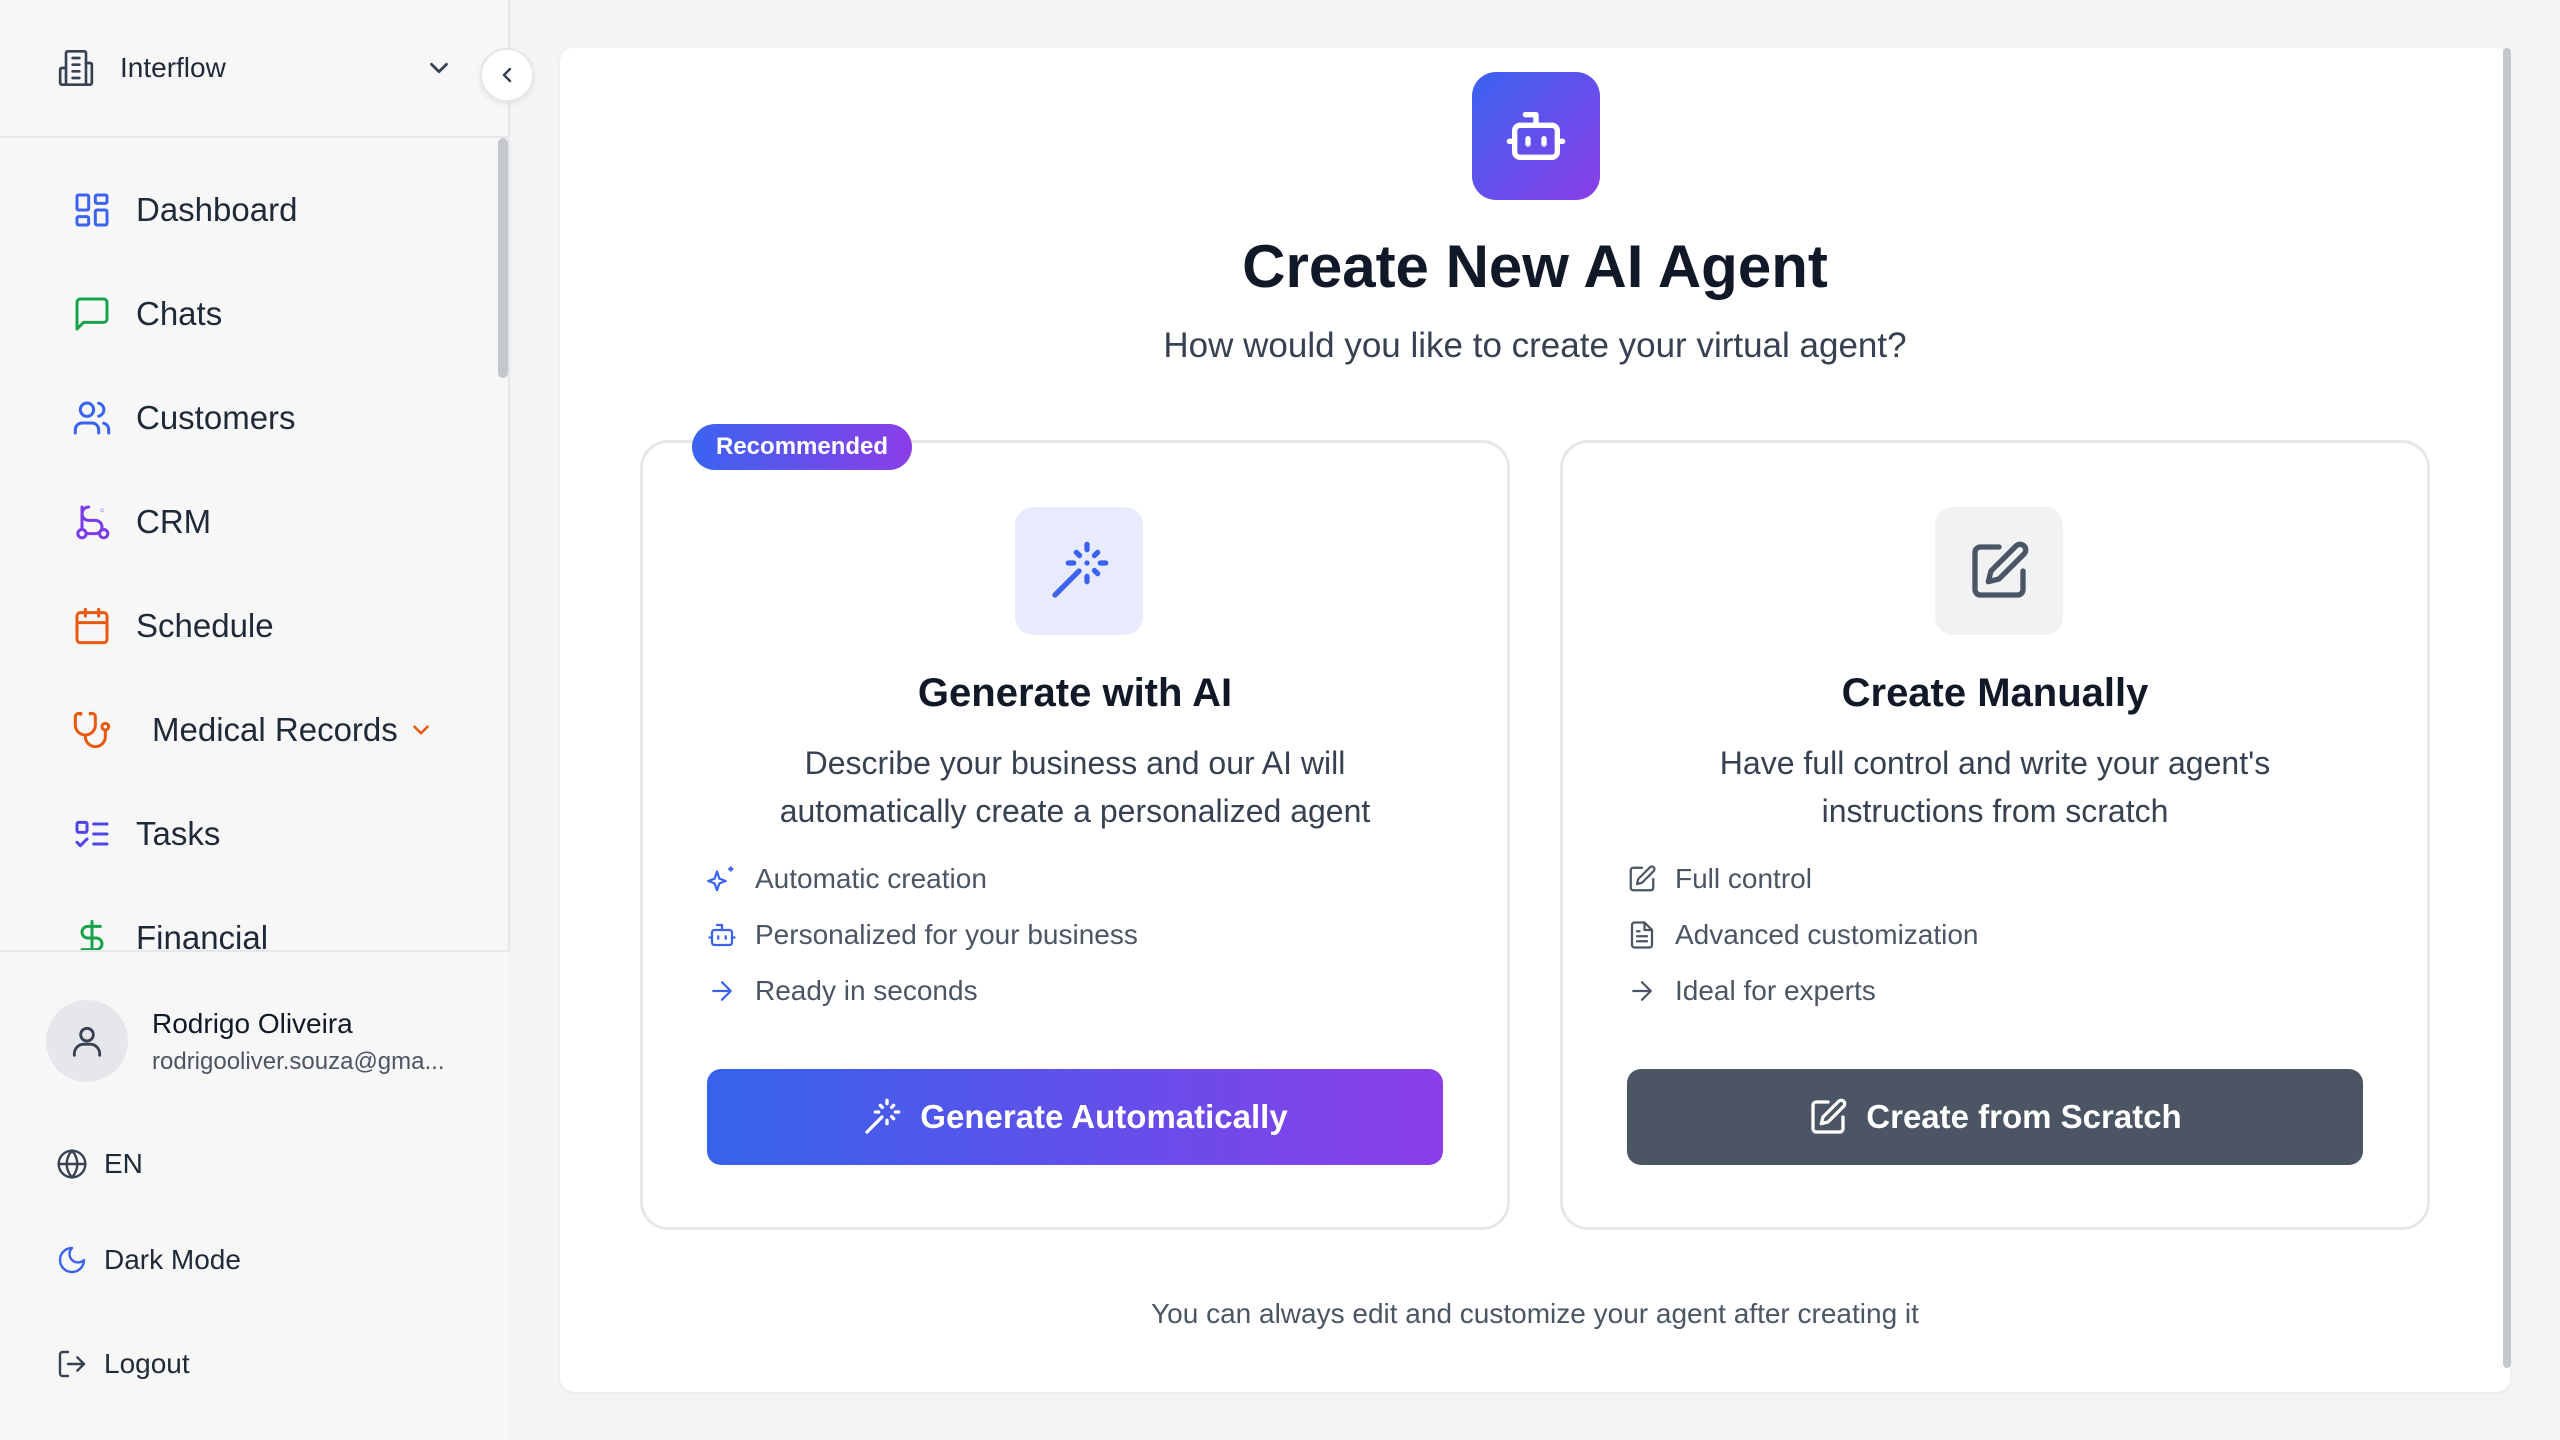  Describe the element at coordinates (2024, 1116) in the screenshot. I see `button-label: Create from Scratch` at that location.